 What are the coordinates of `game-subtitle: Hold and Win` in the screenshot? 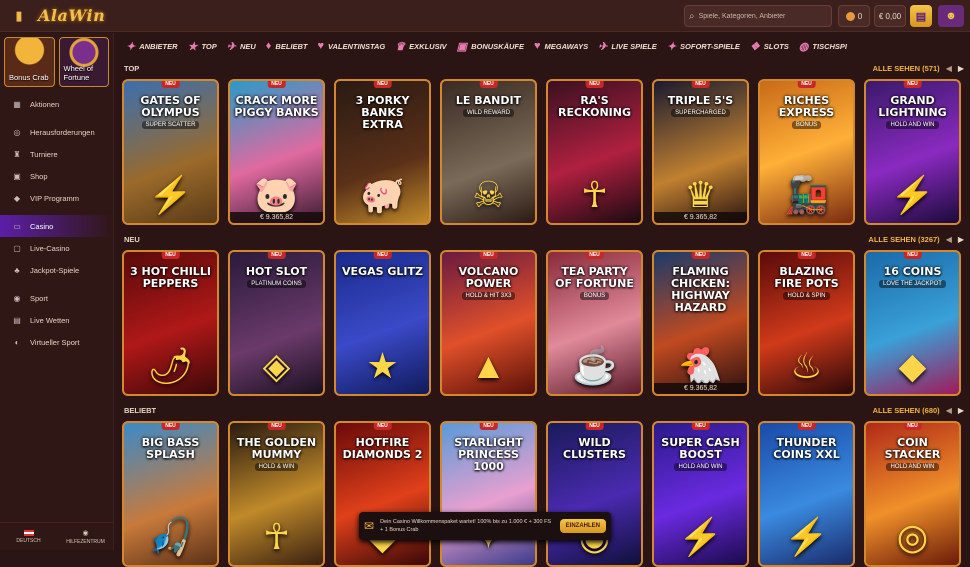 It's located at (912, 467).